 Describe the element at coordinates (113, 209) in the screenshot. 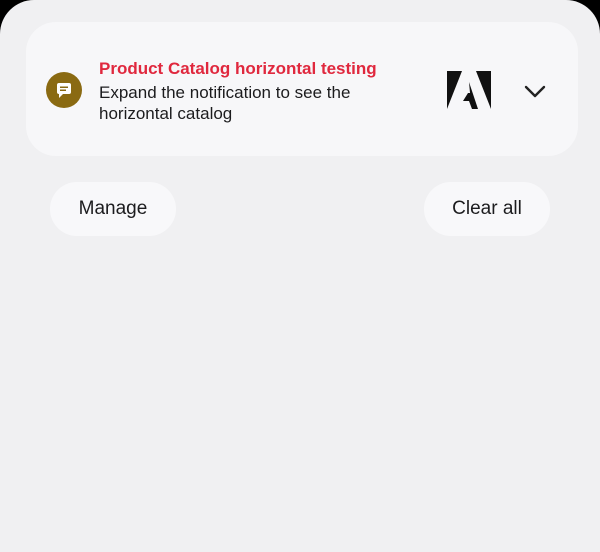

I see `manage-button: Manage` at that location.